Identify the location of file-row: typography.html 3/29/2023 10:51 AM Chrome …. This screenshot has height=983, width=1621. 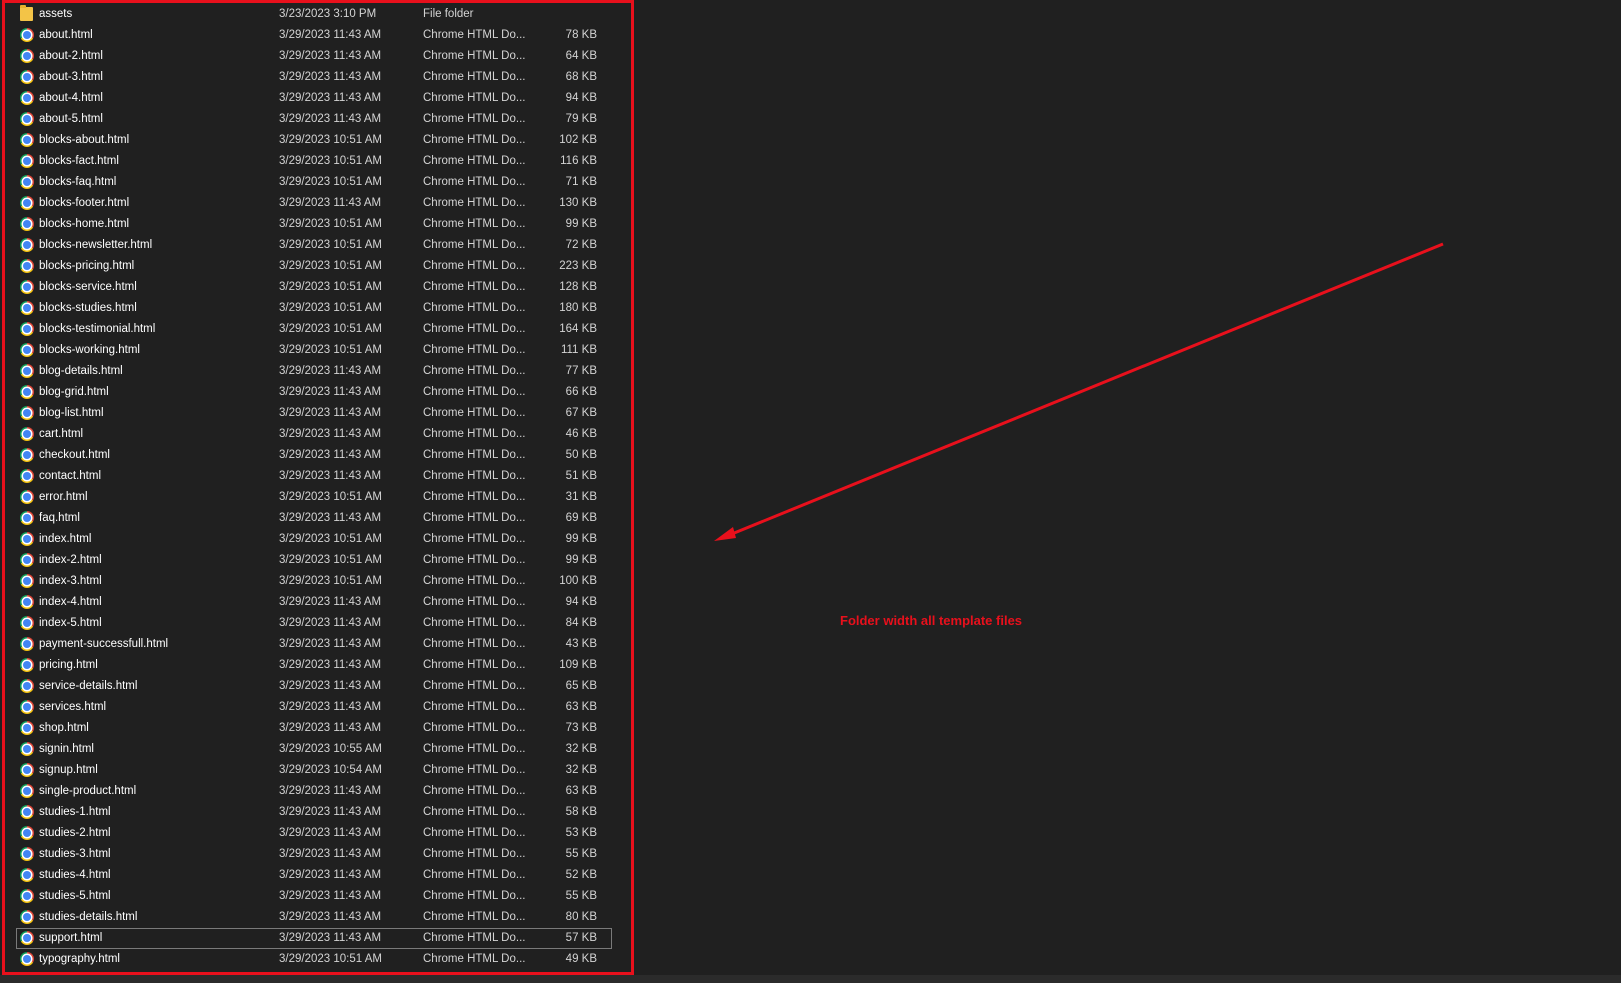
(314, 959).